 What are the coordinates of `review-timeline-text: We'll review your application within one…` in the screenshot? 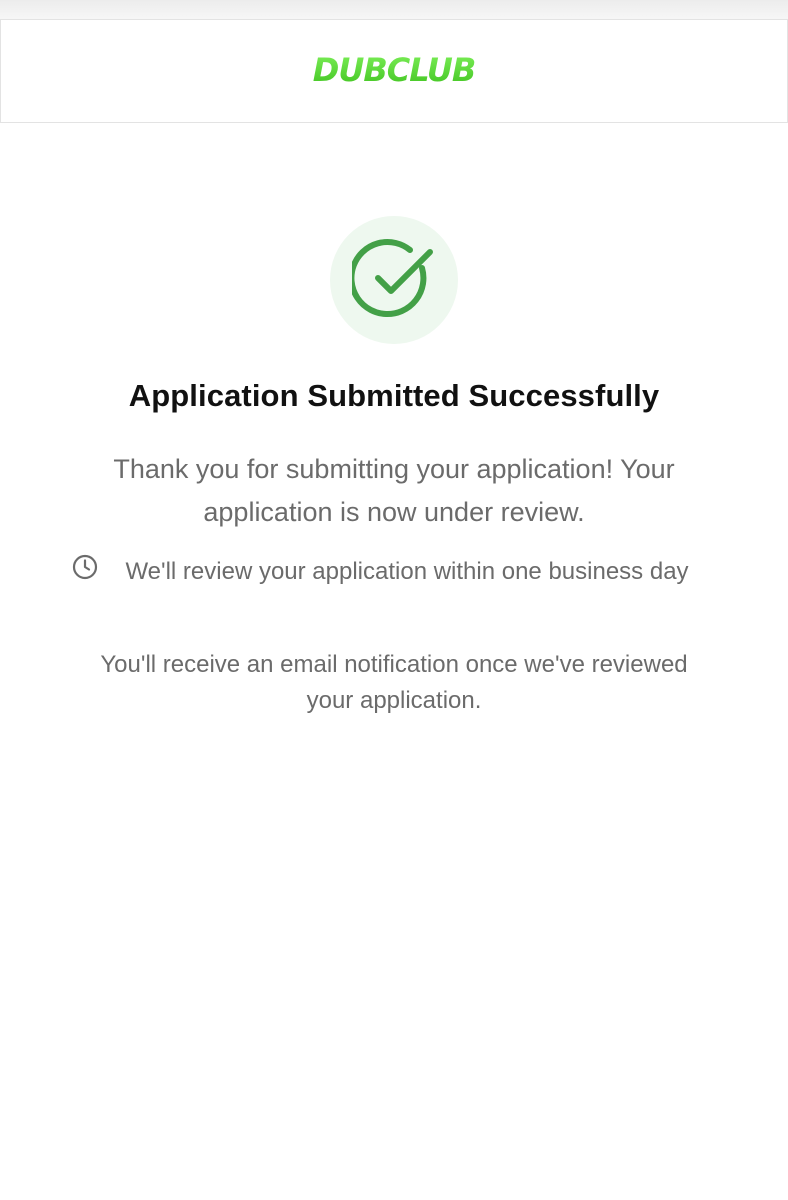 It's located at (407, 571).